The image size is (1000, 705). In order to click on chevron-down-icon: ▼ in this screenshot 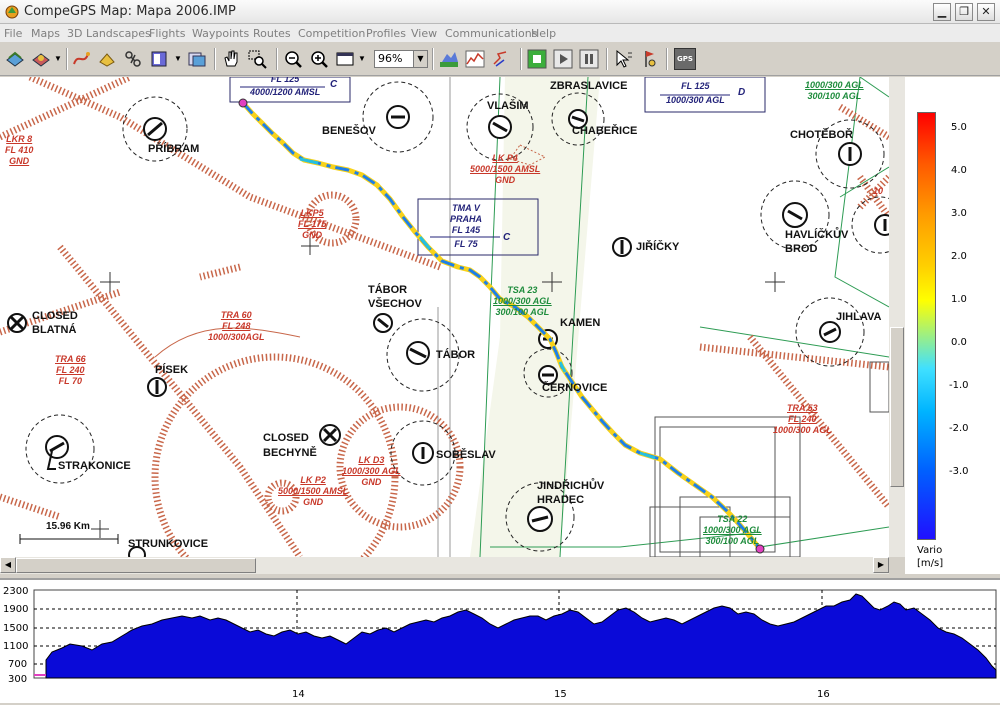, I will do `click(420, 59)`.